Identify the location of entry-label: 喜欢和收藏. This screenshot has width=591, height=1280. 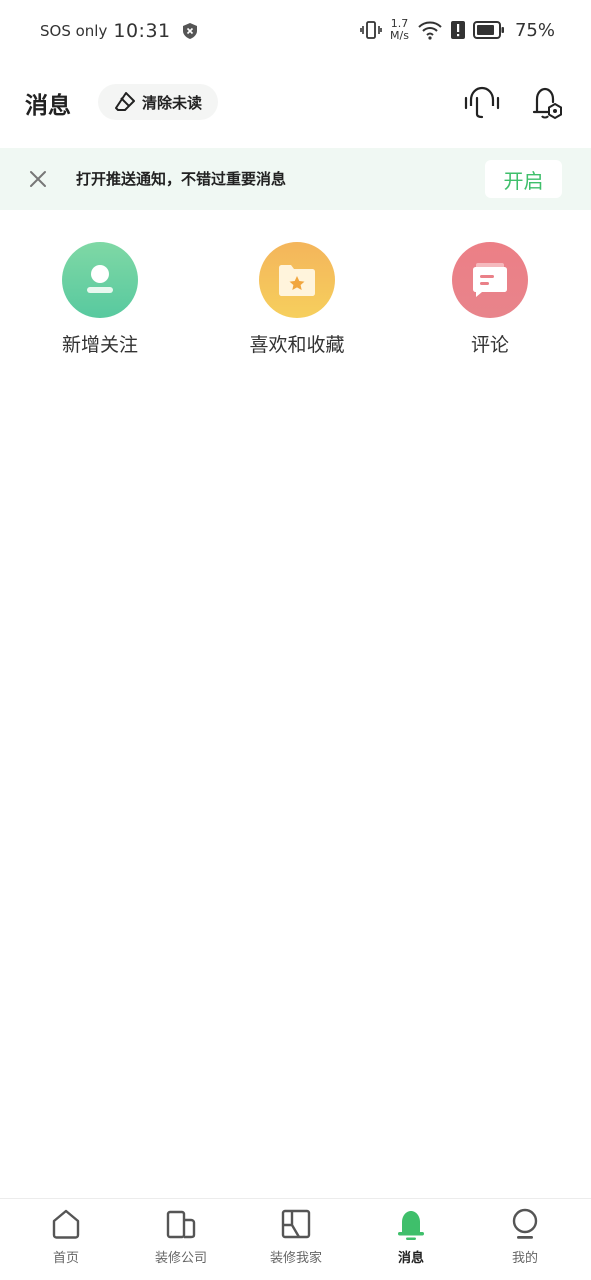
(297, 345).